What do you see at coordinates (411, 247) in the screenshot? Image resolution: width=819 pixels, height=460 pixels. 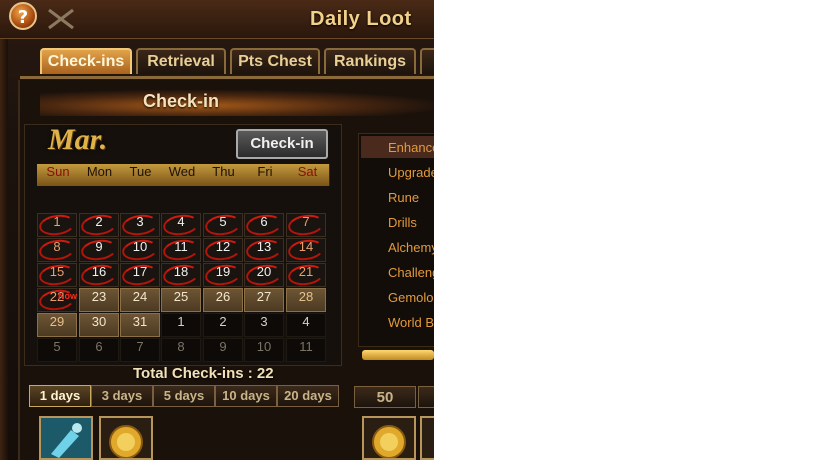 I see `list-item-alchemy: Alchemy` at bounding box center [411, 247].